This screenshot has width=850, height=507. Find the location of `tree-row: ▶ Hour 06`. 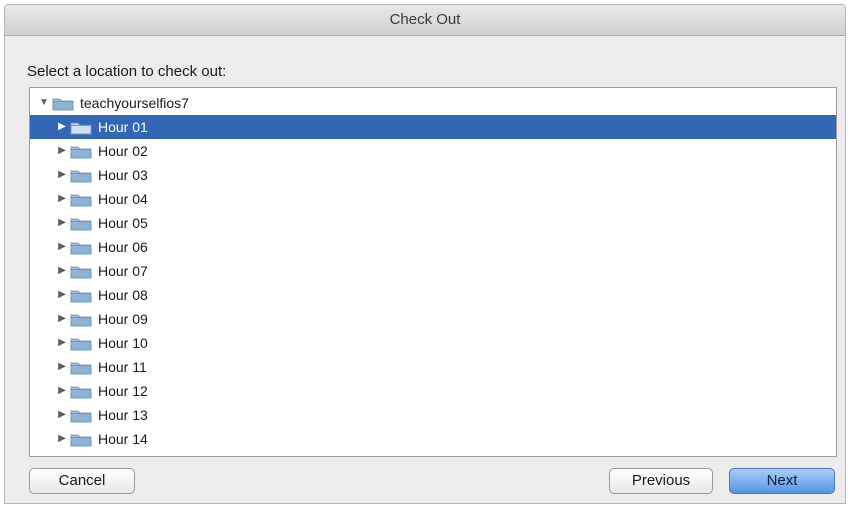

tree-row: ▶ Hour 06 is located at coordinates (433, 247).